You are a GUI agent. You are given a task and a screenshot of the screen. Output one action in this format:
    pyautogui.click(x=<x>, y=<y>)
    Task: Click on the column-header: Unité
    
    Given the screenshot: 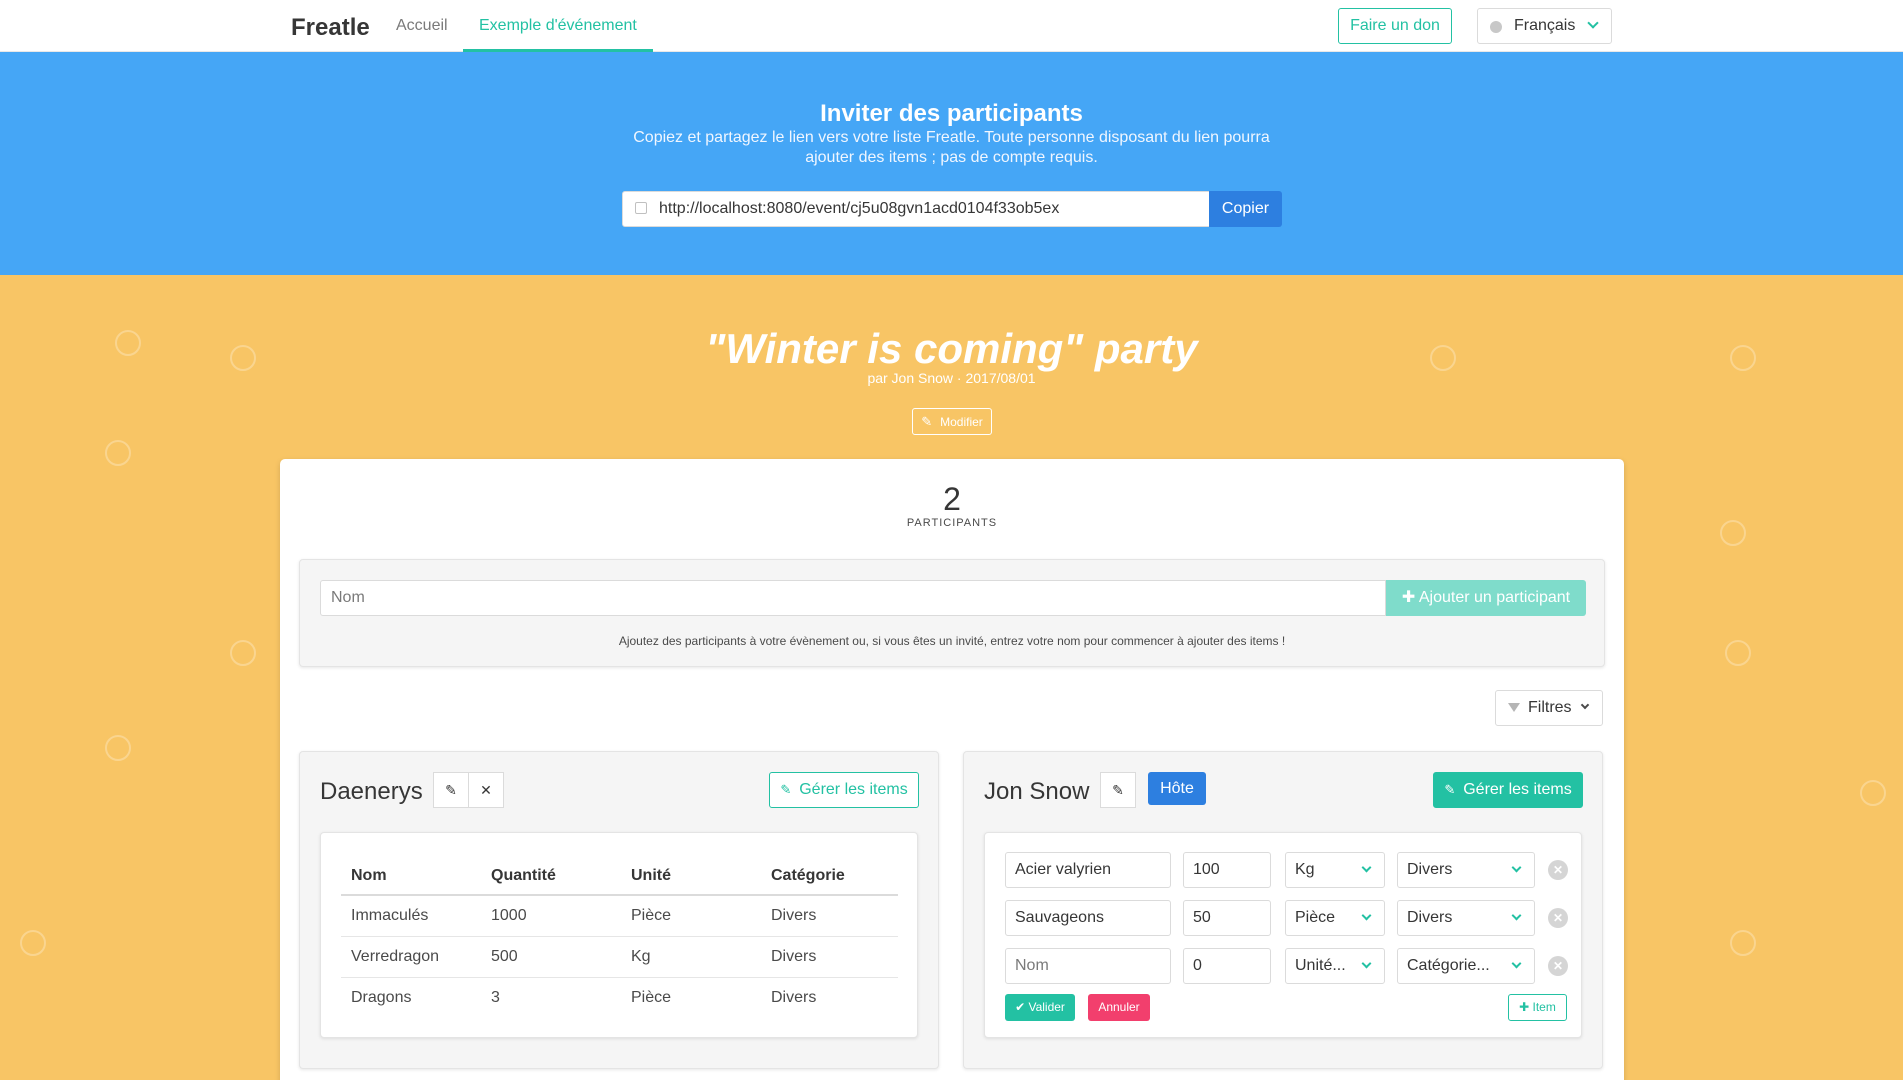 What is the action you would take?
    pyautogui.click(x=691, y=876)
    